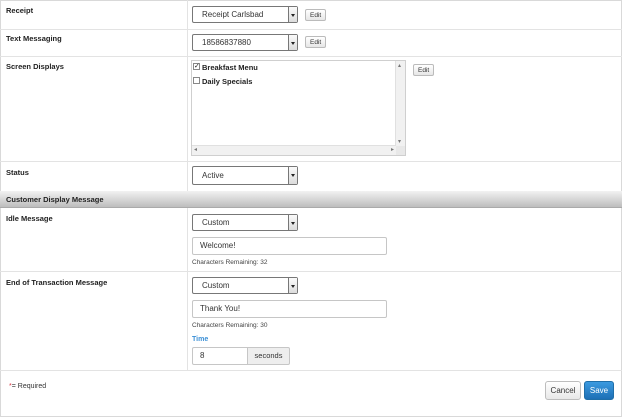 The height and width of the screenshot is (419, 624). What do you see at coordinates (196, 80) in the screenshot?
I see `daily-specials-checkbox` at bounding box center [196, 80].